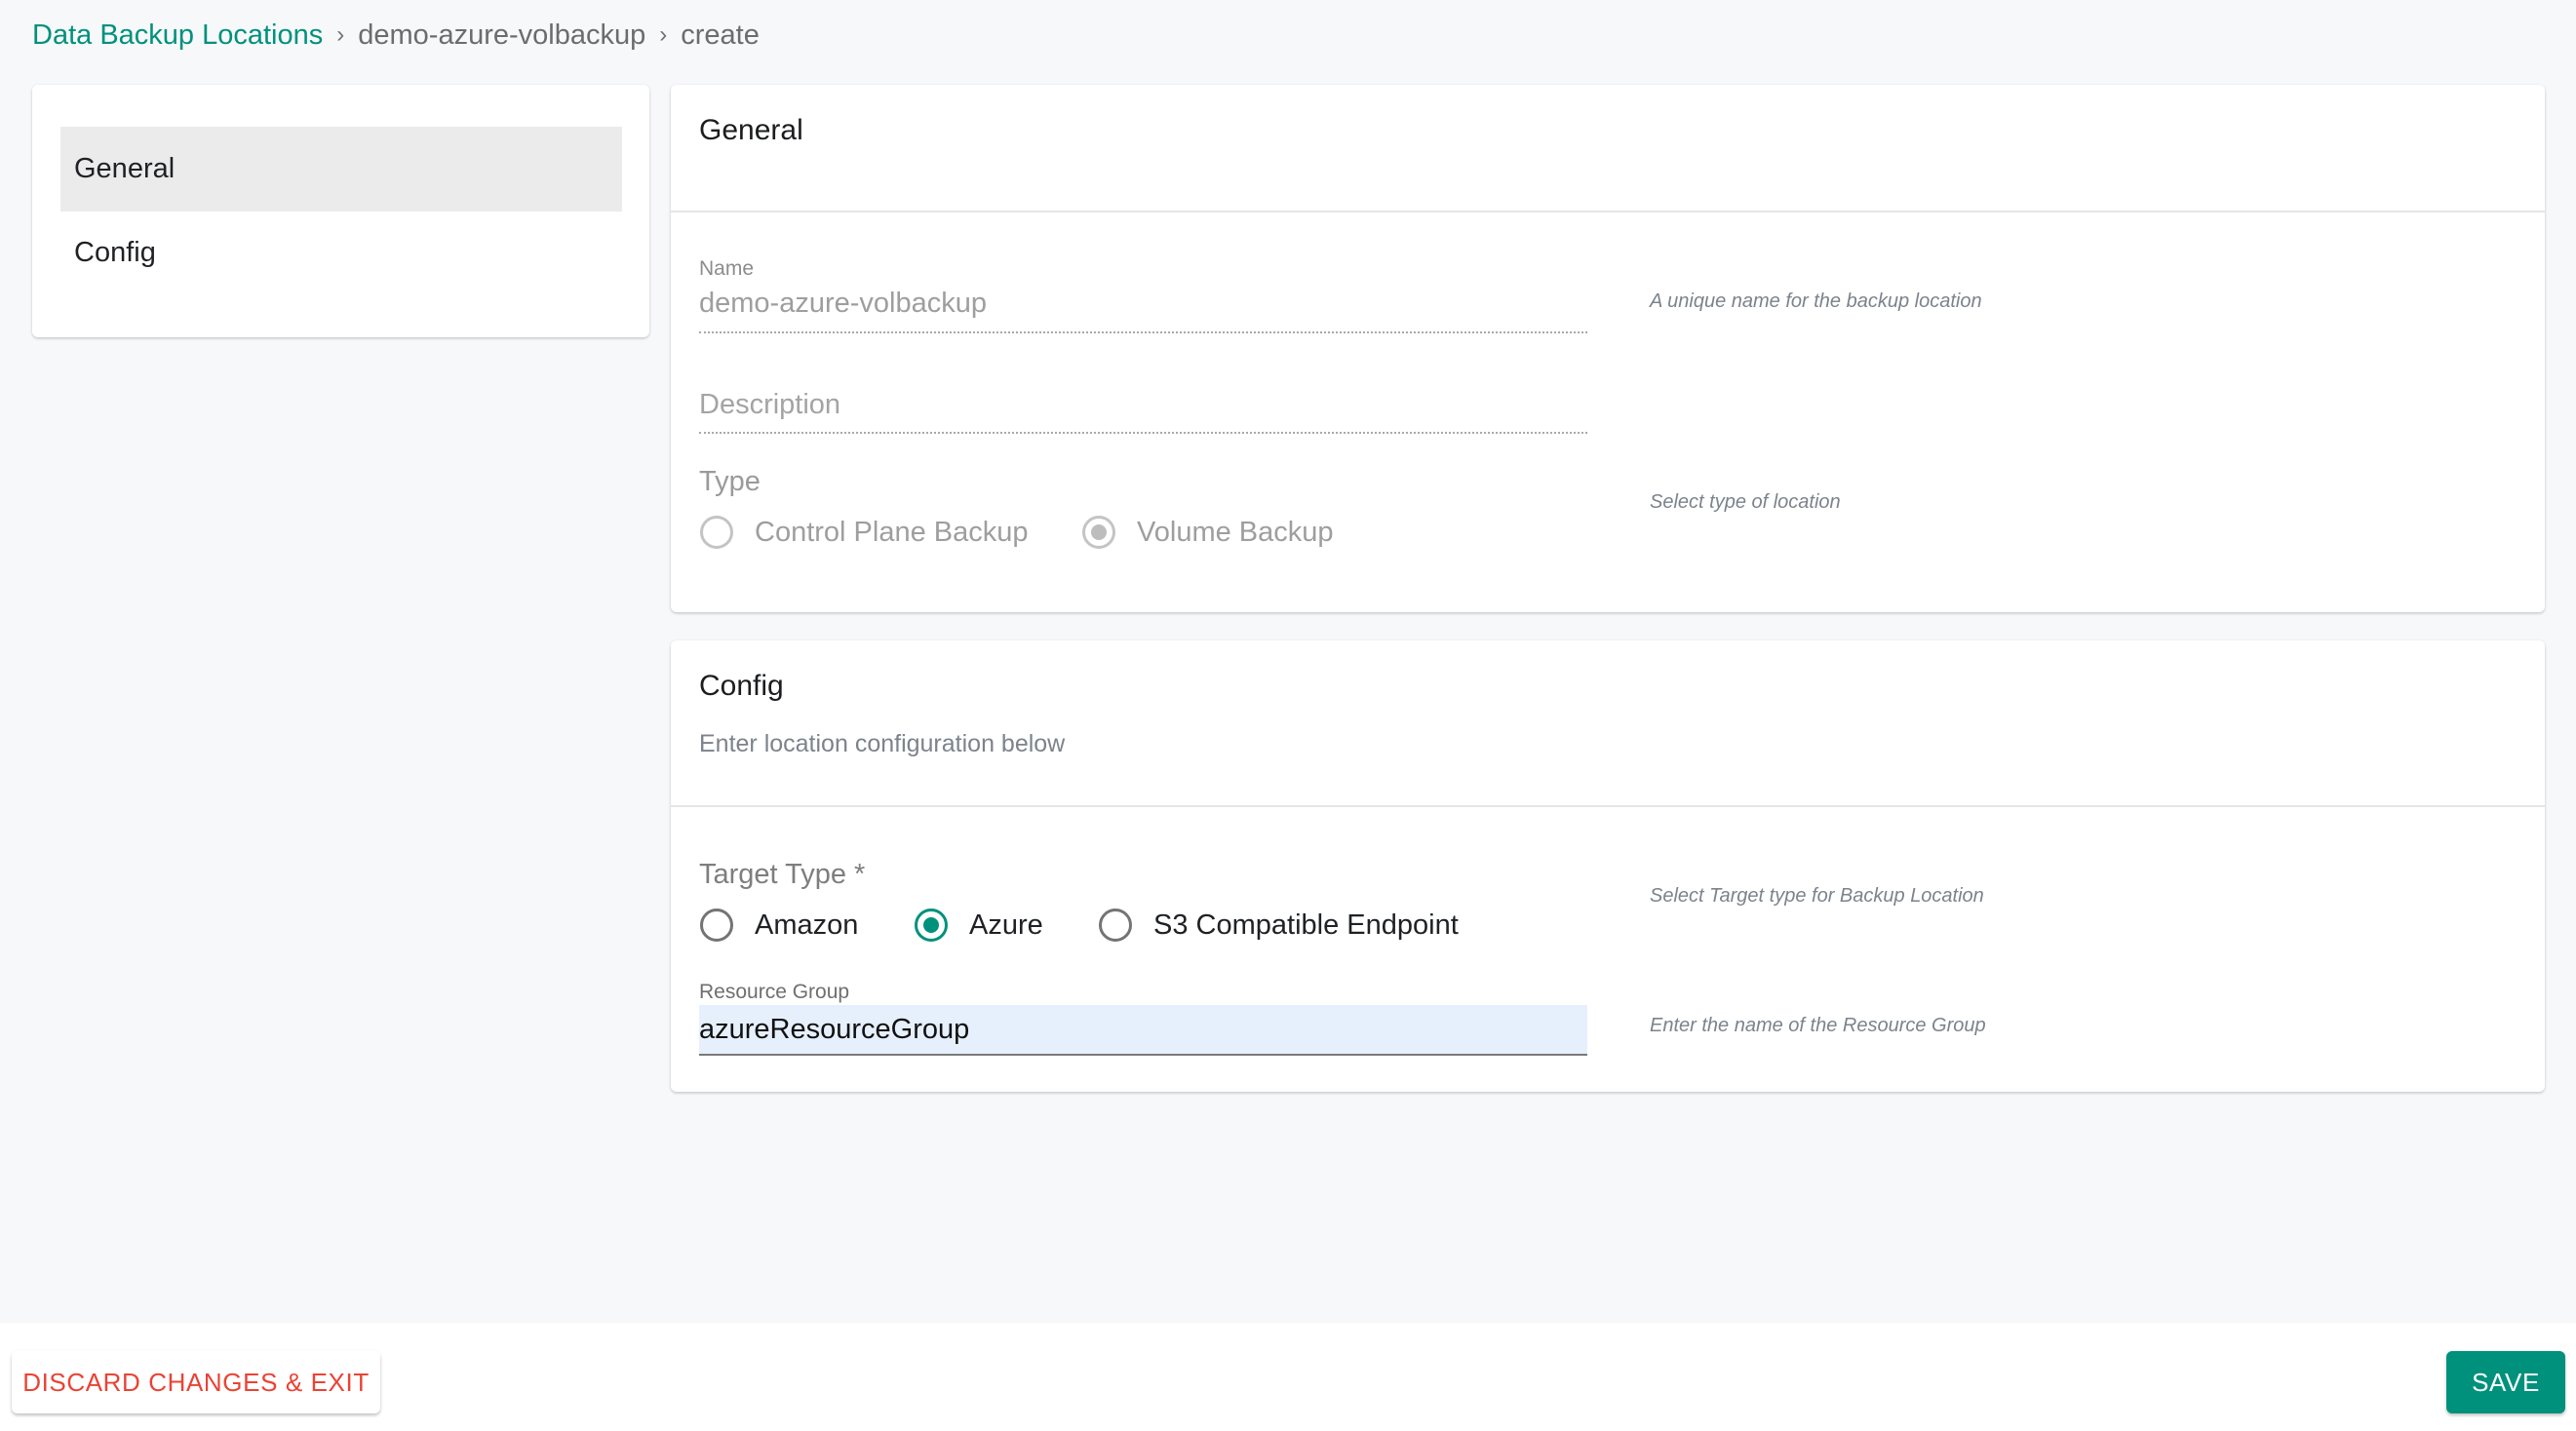 Image resolution: width=2576 pixels, height=1431 pixels. What do you see at coordinates (1745, 502) in the screenshot?
I see `type-help-text: Select type of location` at bounding box center [1745, 502].